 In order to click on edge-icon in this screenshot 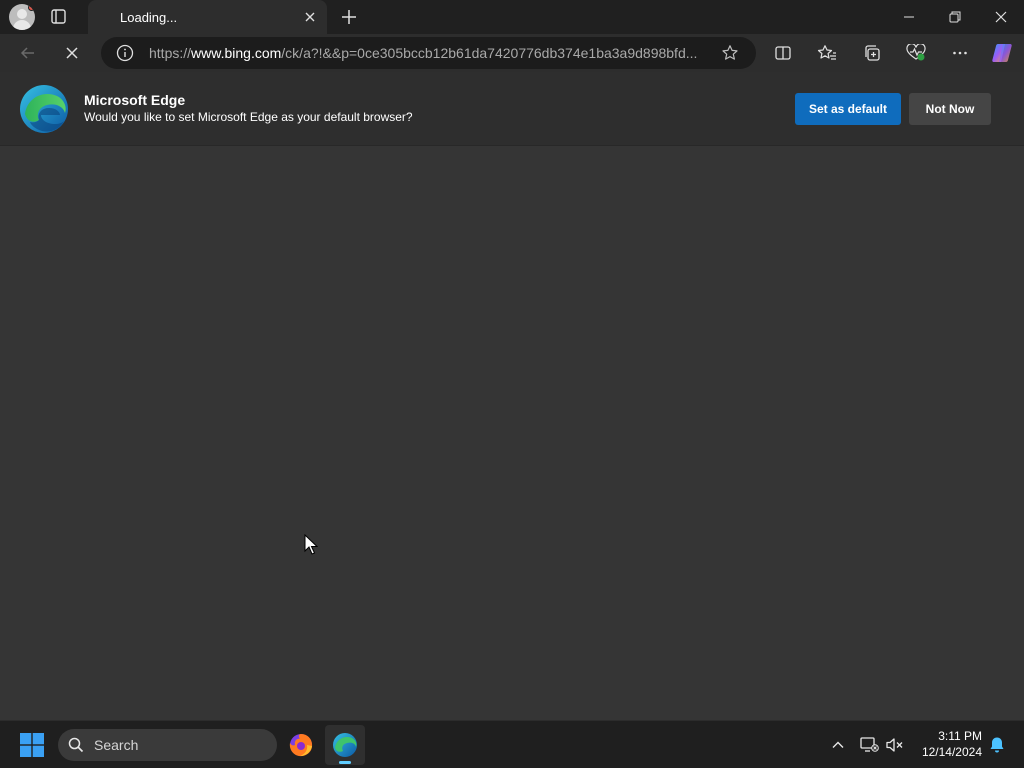, I will do `click(345, 745)`.